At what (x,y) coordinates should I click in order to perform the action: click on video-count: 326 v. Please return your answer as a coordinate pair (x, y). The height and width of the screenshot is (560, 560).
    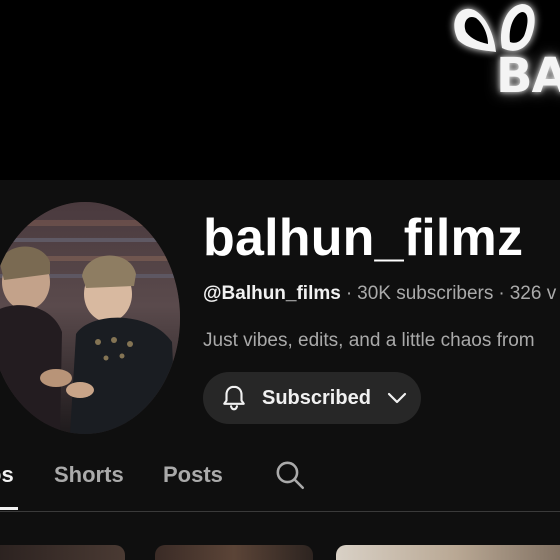
    Looking at the image, I should click on (533, 293).